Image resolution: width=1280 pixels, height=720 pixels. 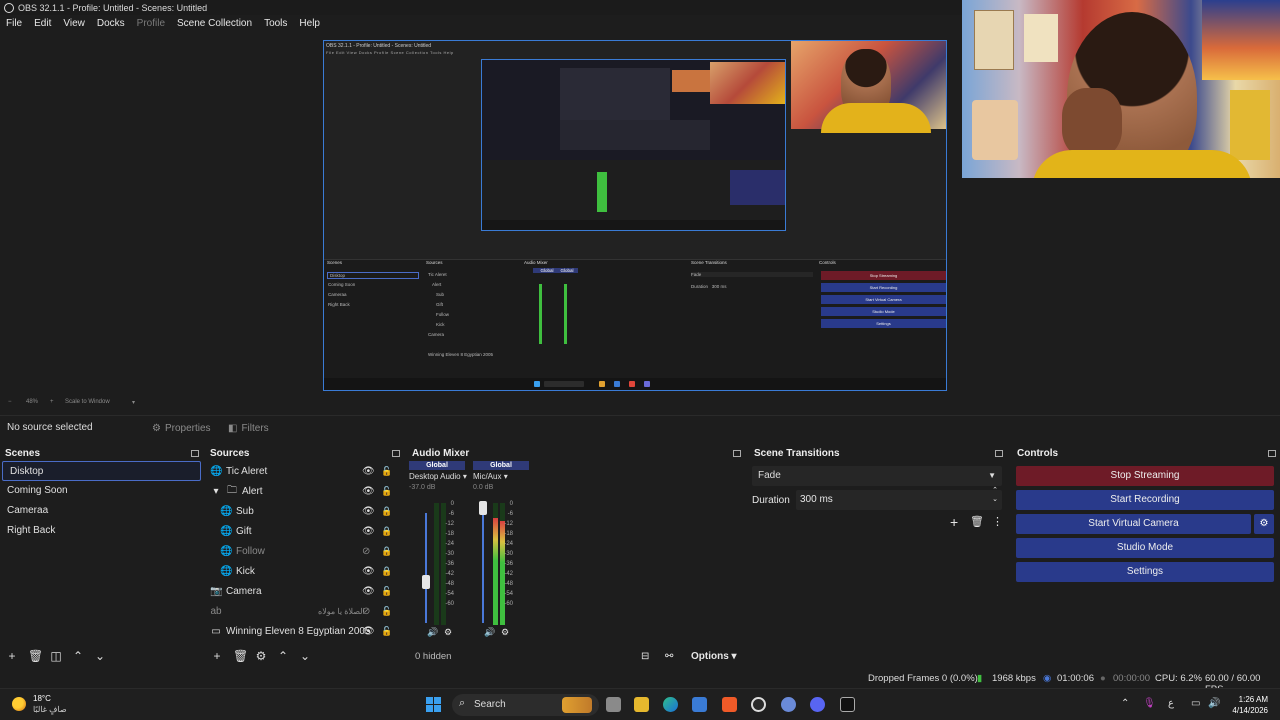 What do you see at coordinates (758, 704) in the screenshot?
I see `obs-taskbar-icon` at bounding box center [758, 704].